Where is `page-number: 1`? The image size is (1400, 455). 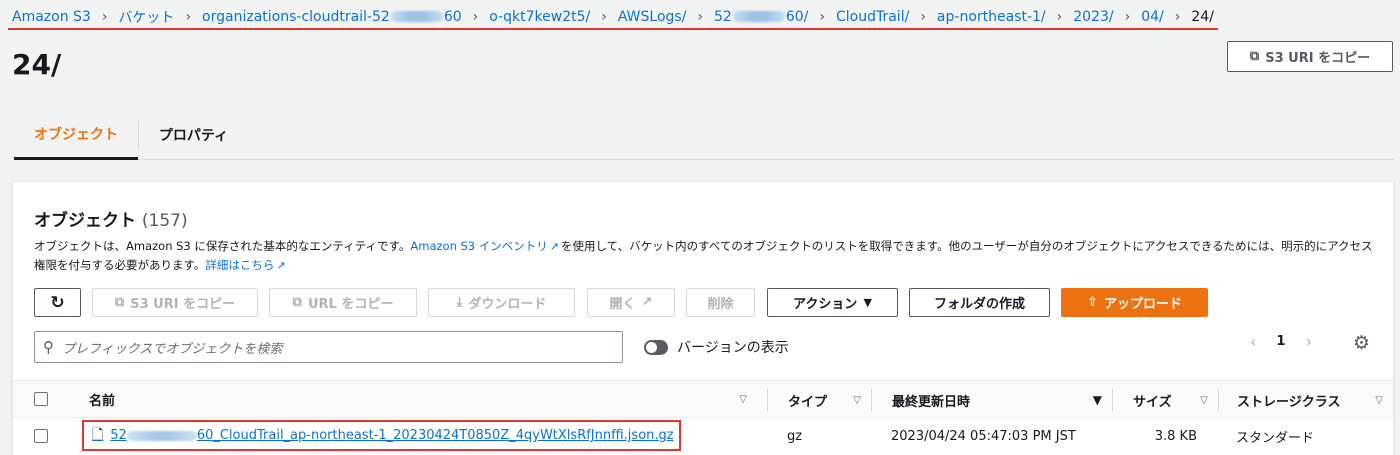
page-number: 1 is located at coordinates (1280, 341).